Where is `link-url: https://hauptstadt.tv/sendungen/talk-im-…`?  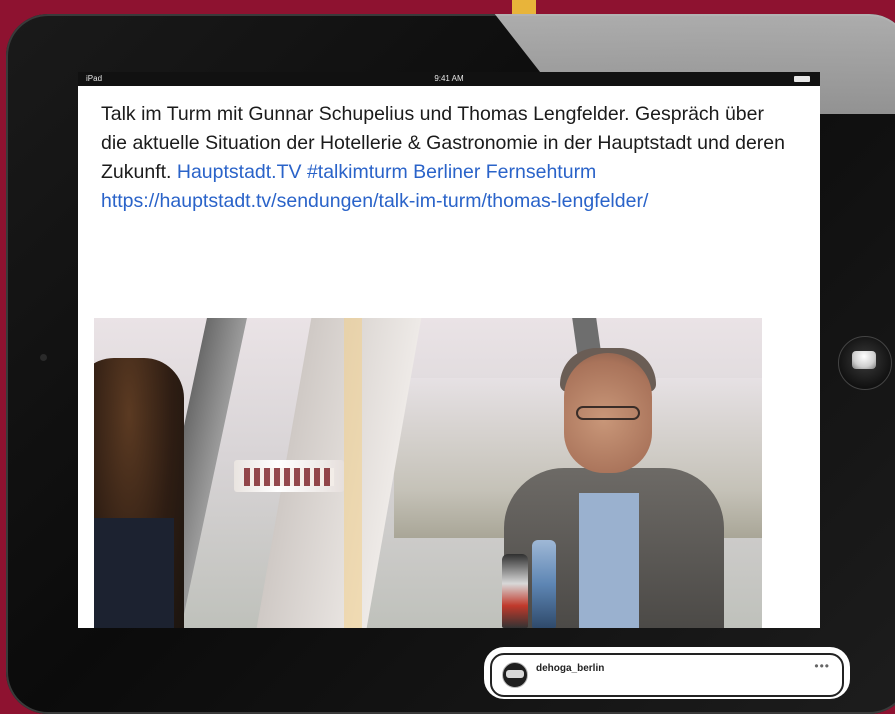 link-url: https://hauptstadt.tv/sendungen/talk-im-… is located at coordinates (374, 201).